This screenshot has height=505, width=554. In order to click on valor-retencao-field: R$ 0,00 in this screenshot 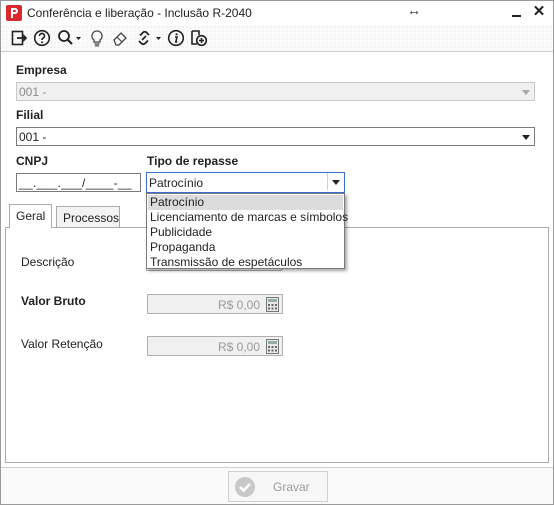, I will do `click(215, 346)`.